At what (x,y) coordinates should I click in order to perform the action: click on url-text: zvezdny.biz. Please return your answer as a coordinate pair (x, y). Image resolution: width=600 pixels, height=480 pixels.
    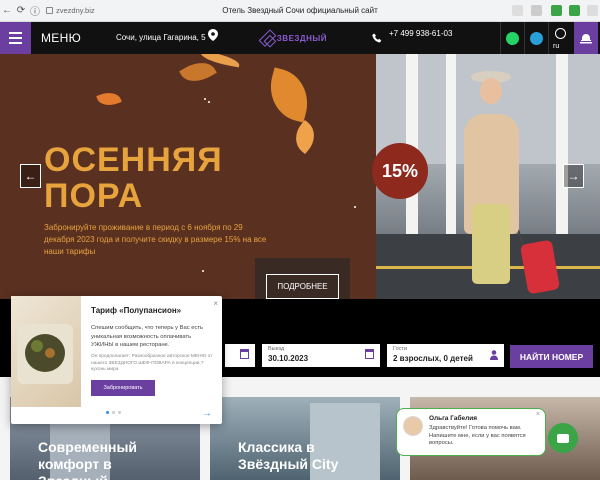
    Looking at the image, I should click on (75, 10).